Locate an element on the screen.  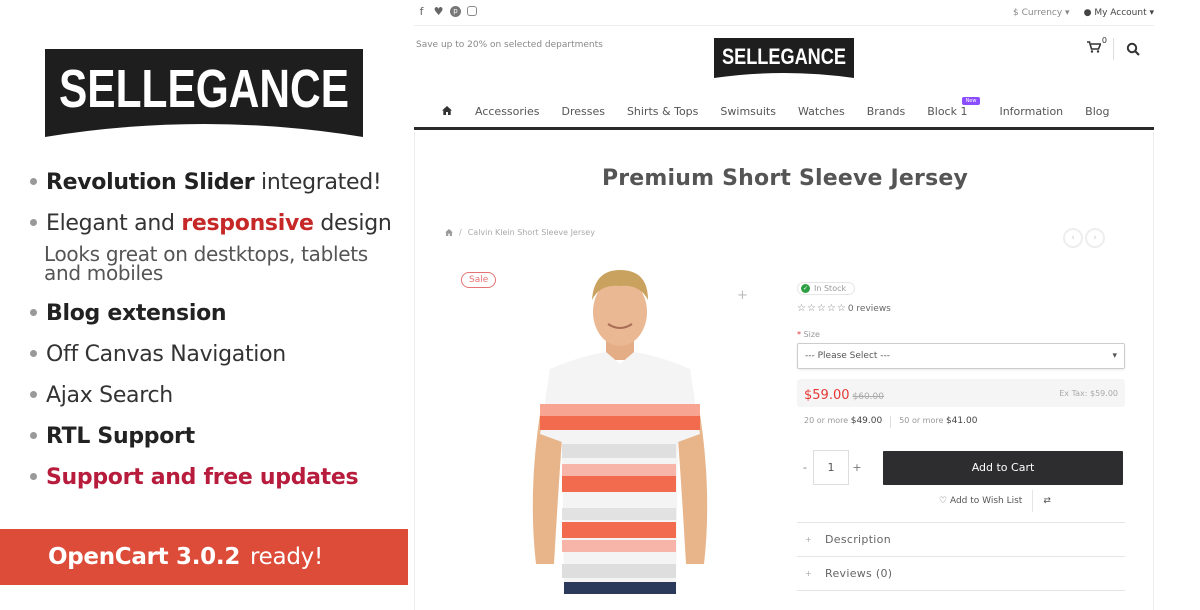
quantity-discounts: 20 or more $49.00 50 or more $41.00 is located at coordinates (961, 422).